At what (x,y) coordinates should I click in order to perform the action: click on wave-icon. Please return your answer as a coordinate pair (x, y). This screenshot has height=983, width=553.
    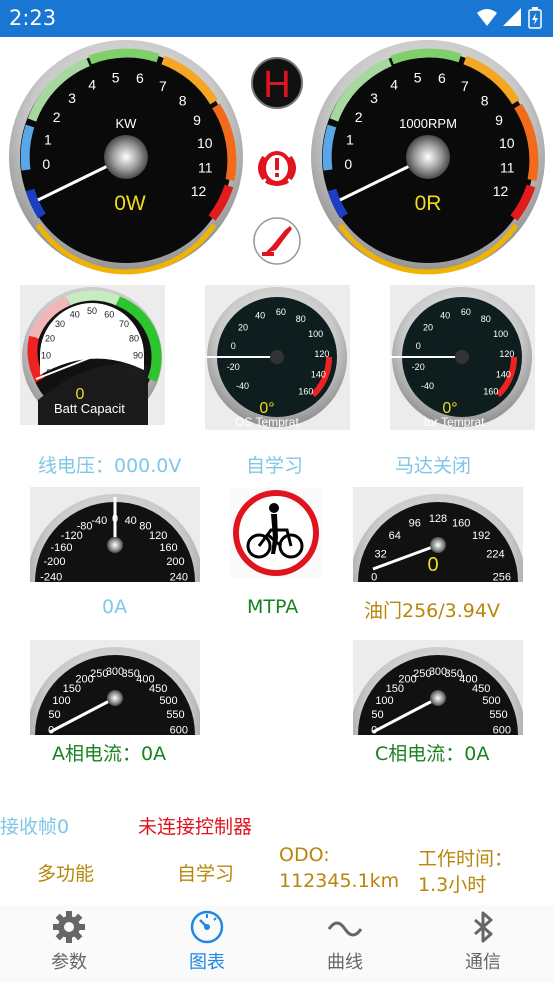
    Looking at the image, I should click on (345, 929).